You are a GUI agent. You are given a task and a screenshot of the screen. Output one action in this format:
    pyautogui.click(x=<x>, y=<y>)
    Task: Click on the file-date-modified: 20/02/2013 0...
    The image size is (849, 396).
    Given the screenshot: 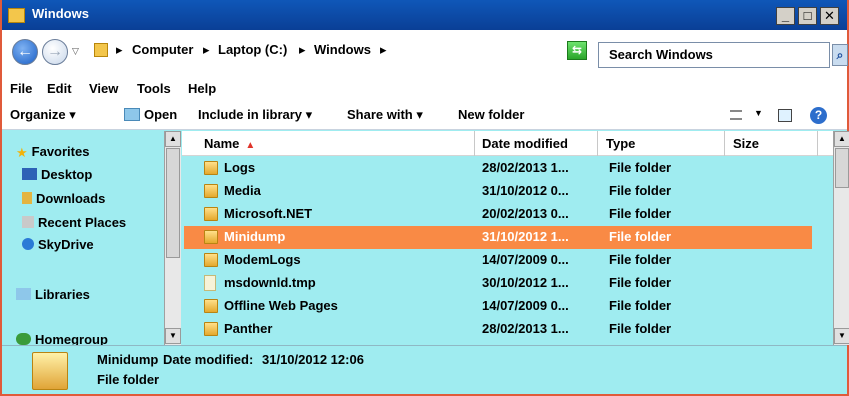 What is the action you would take?
    pyautogui.click(x=525, y=213)
    